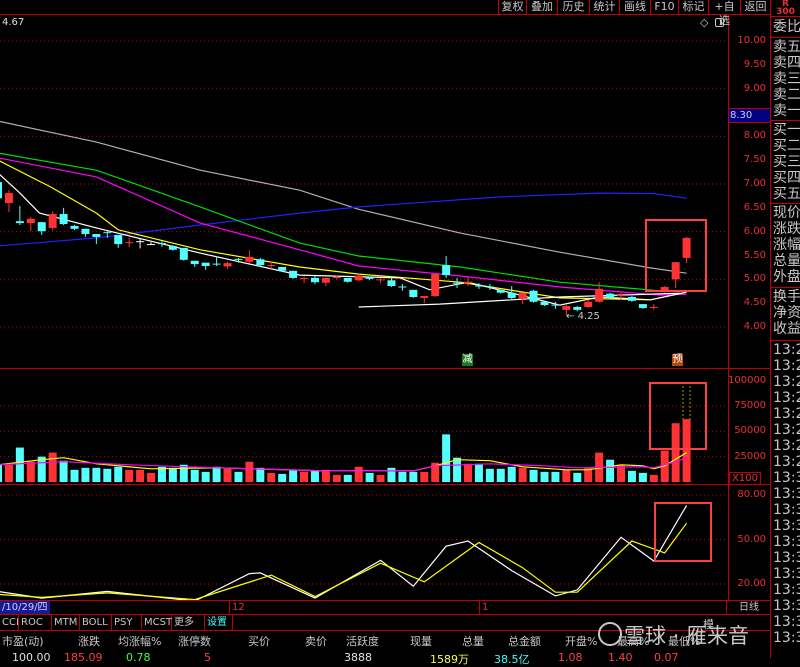  I want to click on indicator-tab-更多: 更多, so click(188, 622).